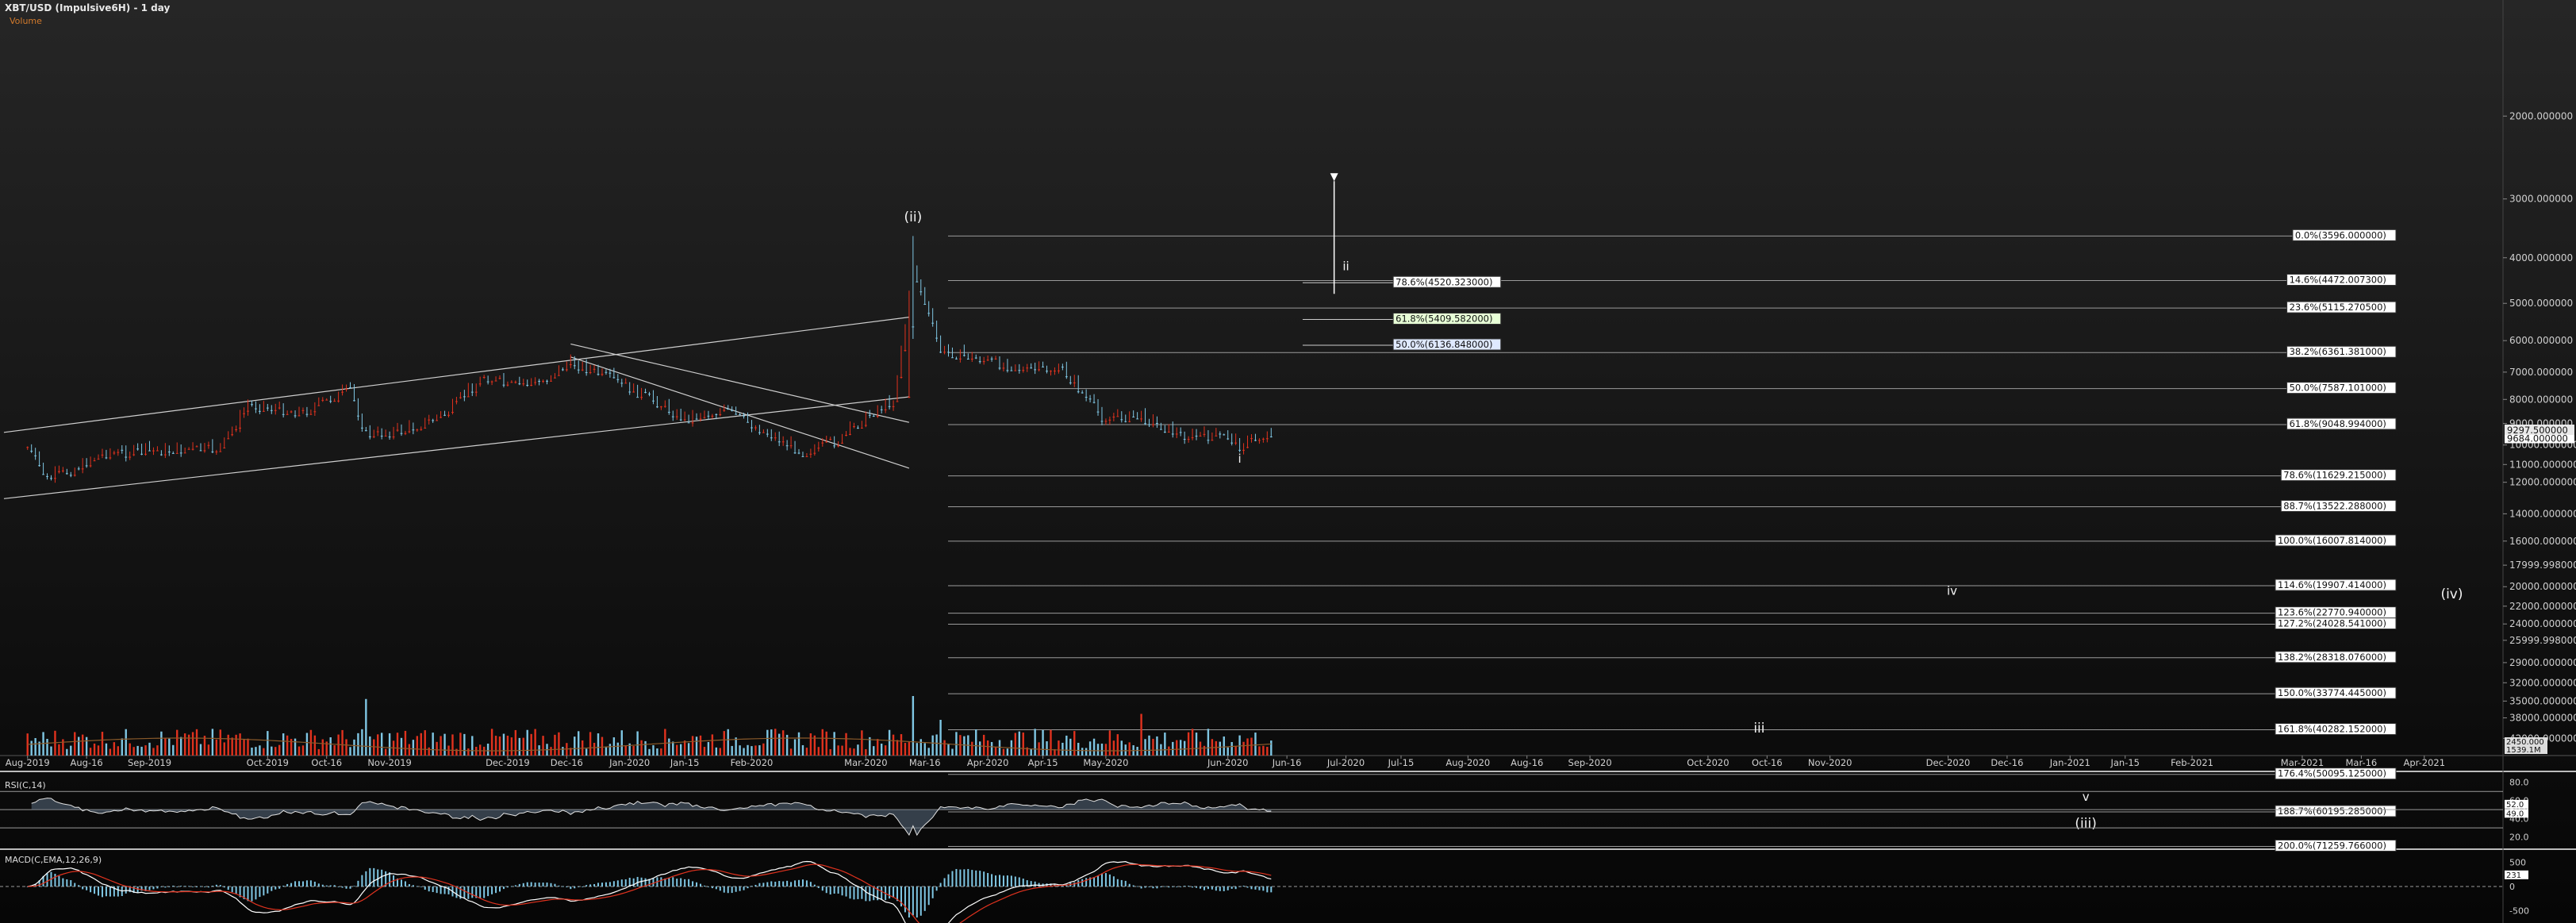 This screenshot has height=923, width=2576. Describe the element at coordinates (2542, 464) in the screenshot. I see `price-tick-label: 11000.000000` at that location.